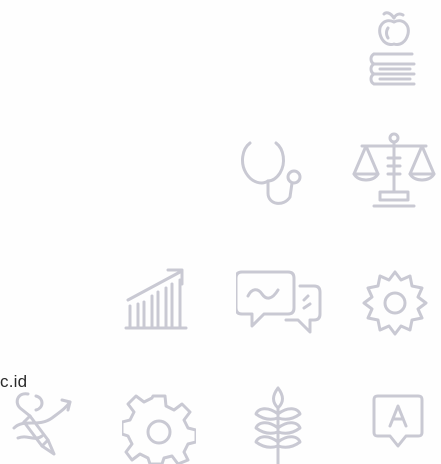 The image size is (441, 464). Describe the element at coordinates (398, 422) in the screenshot. I see `message-a-icon` at that location.